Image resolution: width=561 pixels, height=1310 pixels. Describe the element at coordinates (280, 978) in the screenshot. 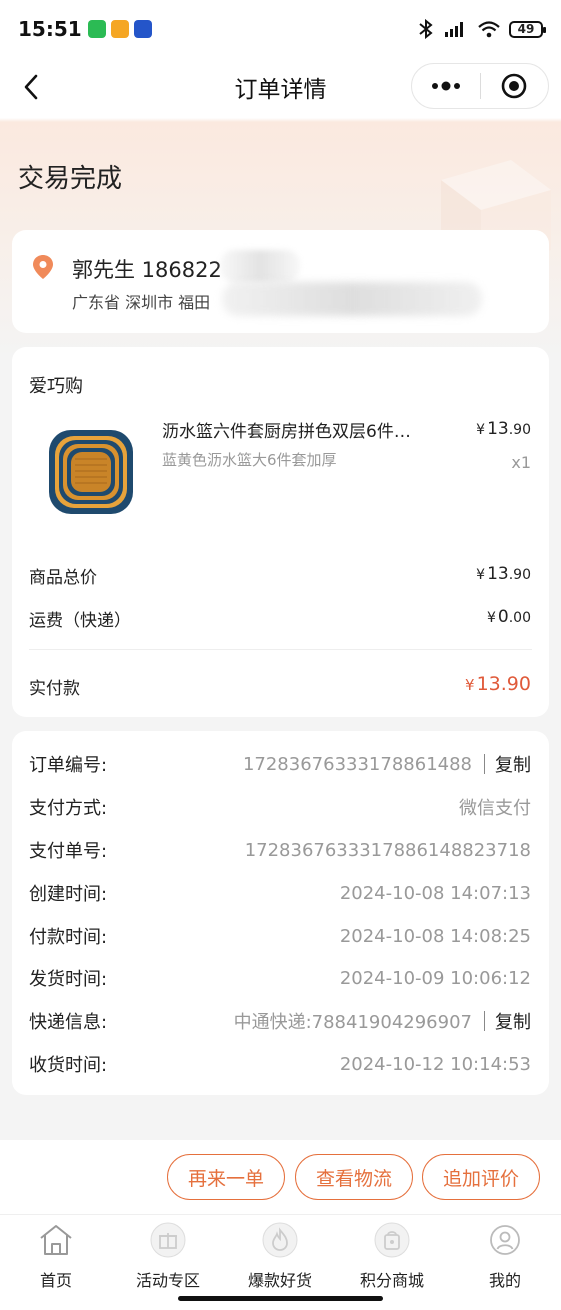

I see `info-row-shipped-time: 发货时间: 2024-10-09 10:06:12` at that location.